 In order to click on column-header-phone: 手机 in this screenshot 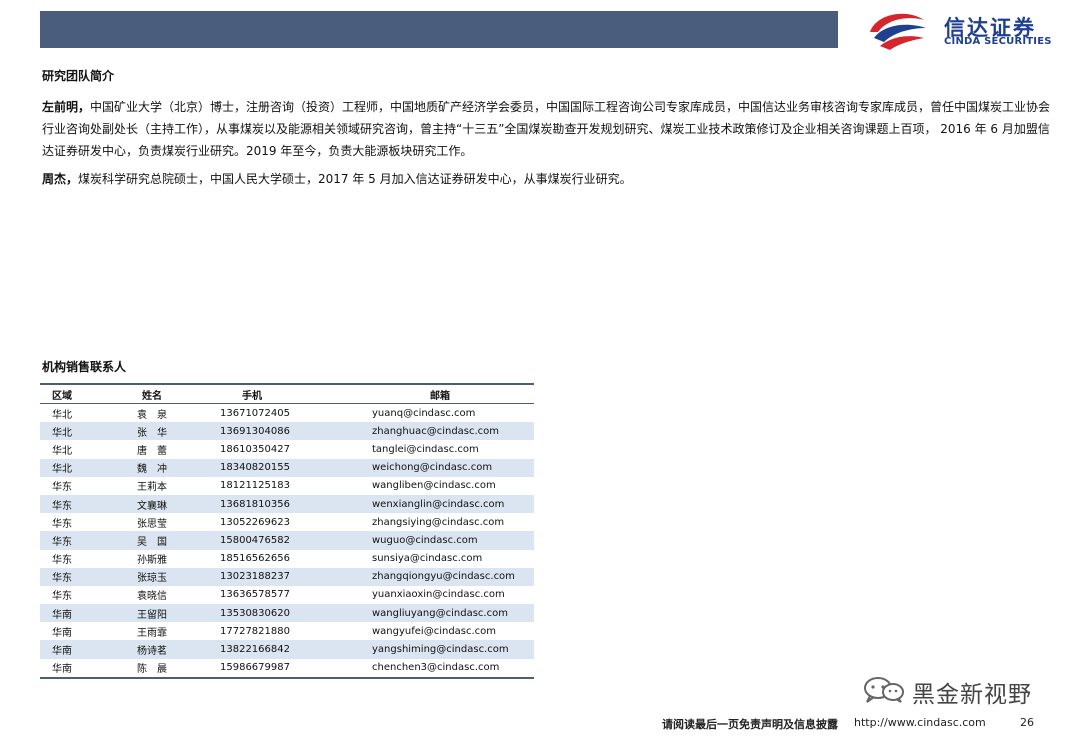, I will do `click(252, 396)`.